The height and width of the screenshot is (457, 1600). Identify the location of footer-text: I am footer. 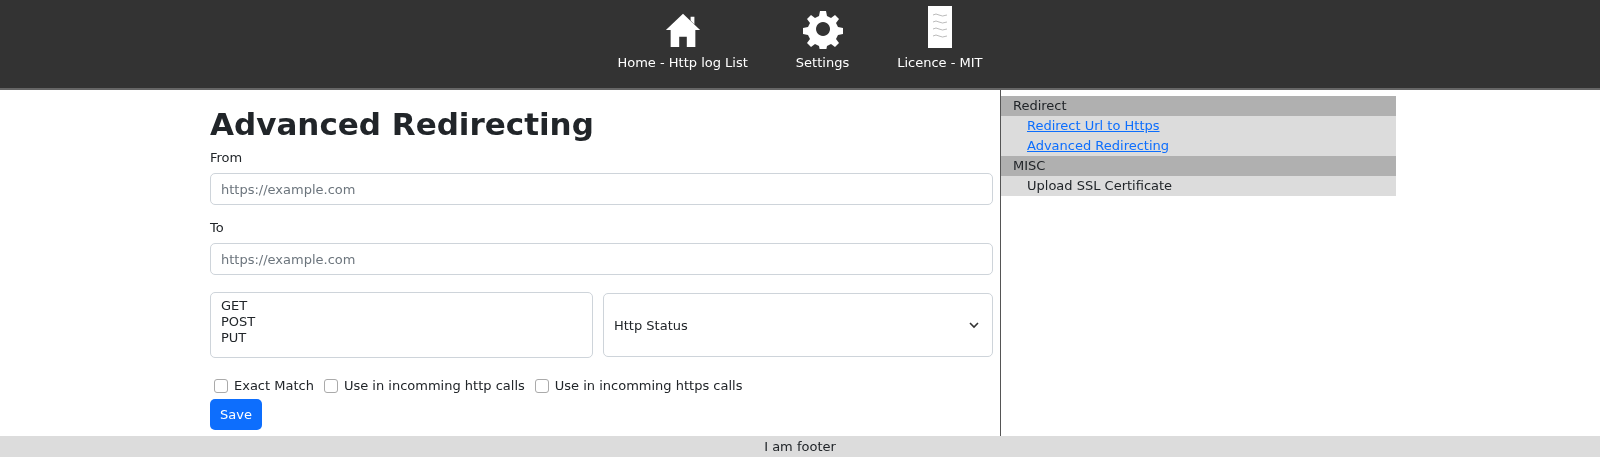
(800, 446).